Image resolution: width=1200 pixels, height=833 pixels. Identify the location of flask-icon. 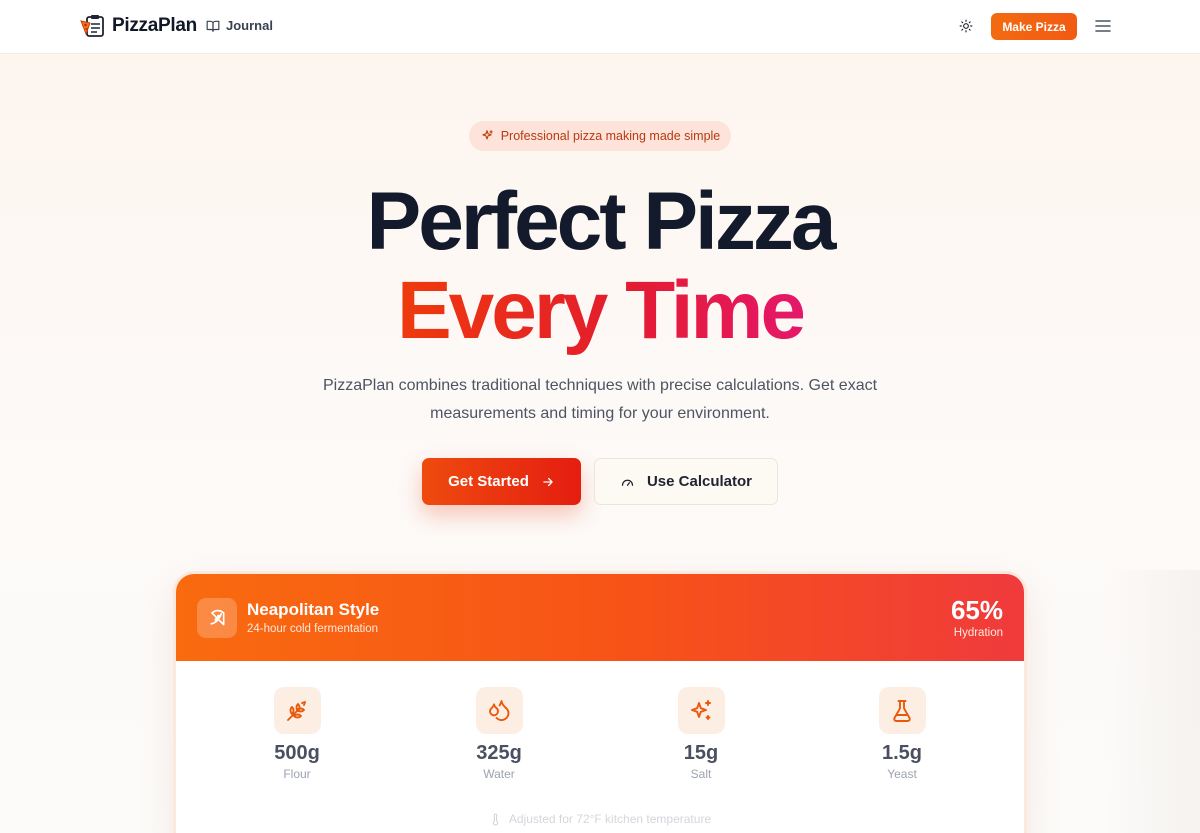
(902, 710).